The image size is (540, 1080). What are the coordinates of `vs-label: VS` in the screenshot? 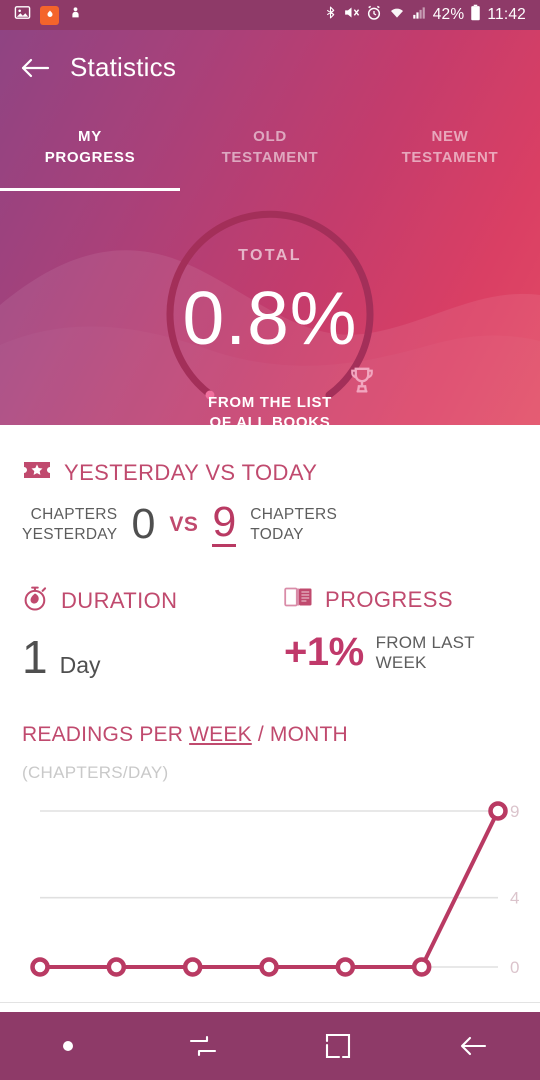 It's located at (184, 524).